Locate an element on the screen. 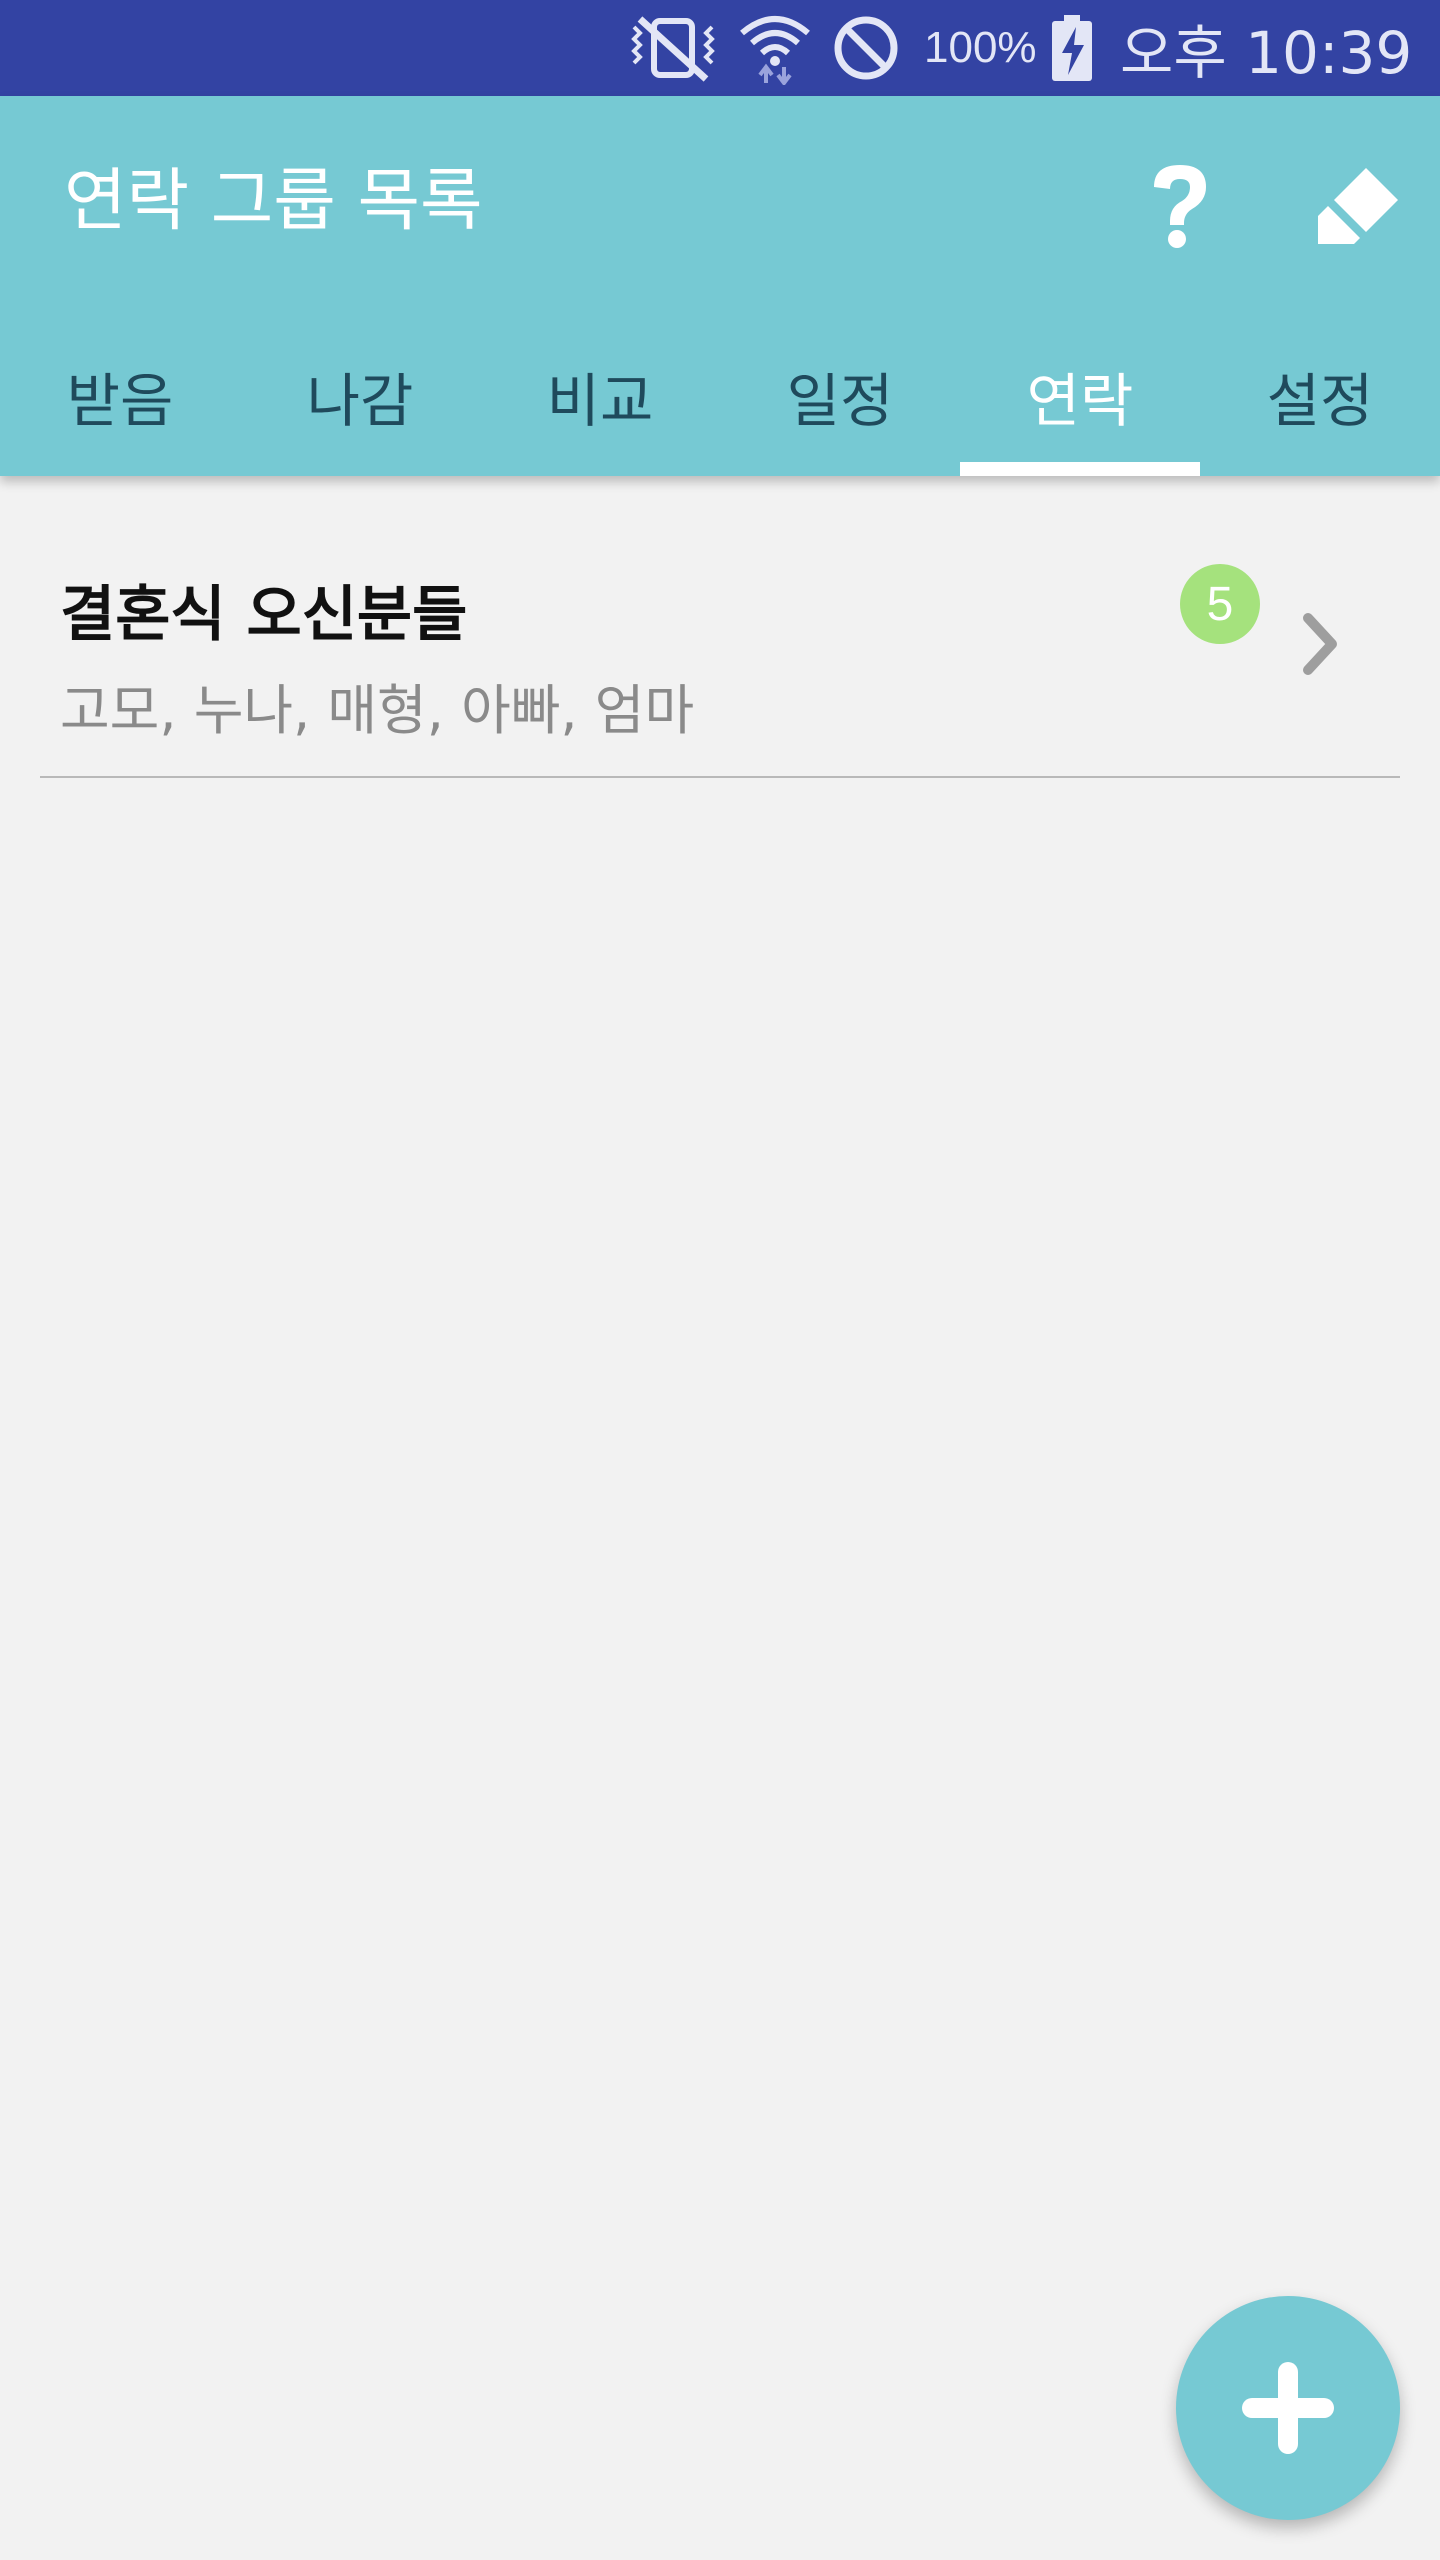  tab-bar: 받음 나감 비교 일정 연락 설정 is located at coordinates (720, 400).